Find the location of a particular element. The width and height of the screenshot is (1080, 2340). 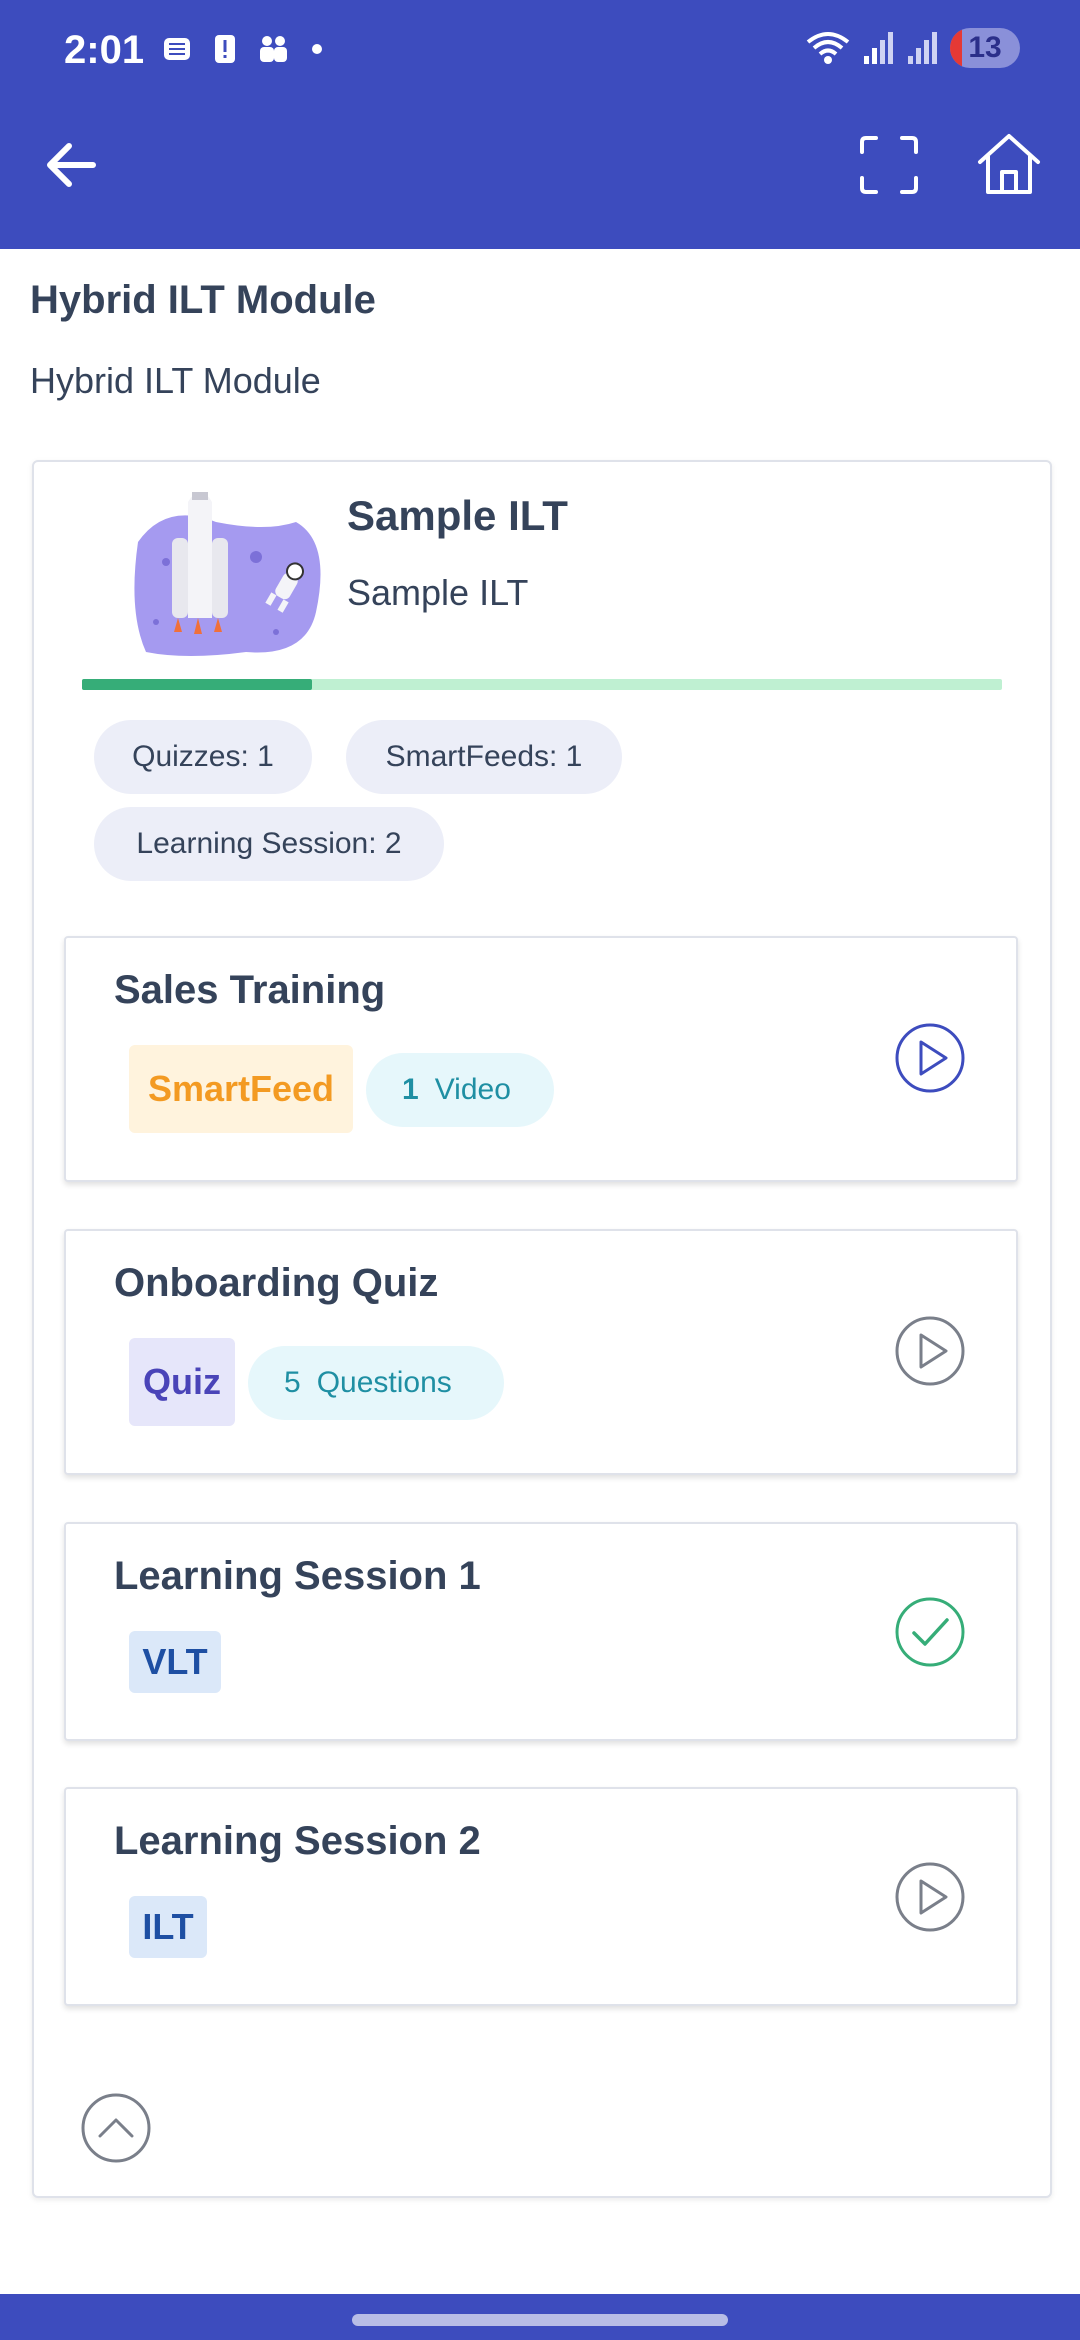

wifi-icon is located at coordinates (828, 48).